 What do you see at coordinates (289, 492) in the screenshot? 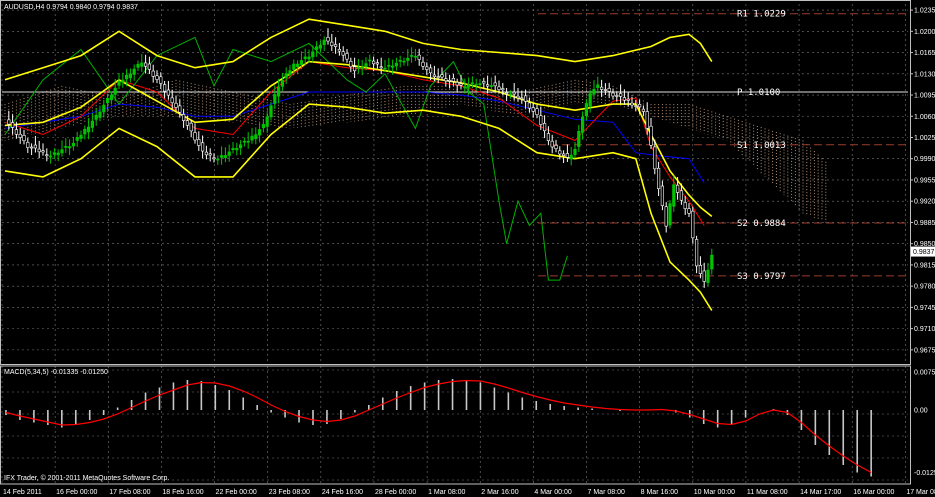
I see `x-tick-label: 23 Feb 08:00` at bounding box center [289, 492].